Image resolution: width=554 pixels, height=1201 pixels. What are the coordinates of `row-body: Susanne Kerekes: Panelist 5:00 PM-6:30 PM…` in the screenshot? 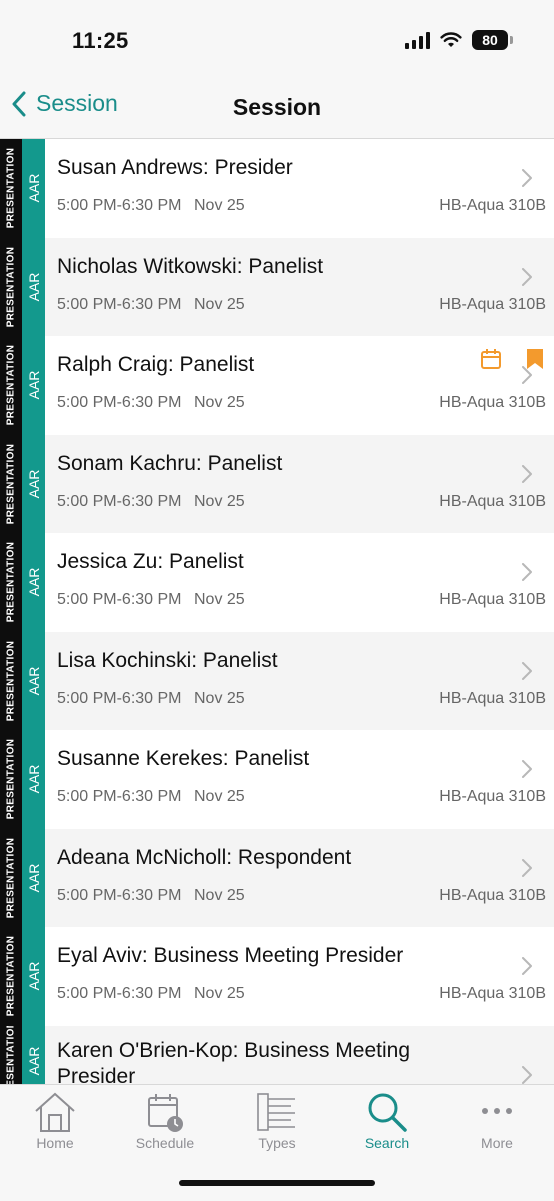 It's located at (299, 779).